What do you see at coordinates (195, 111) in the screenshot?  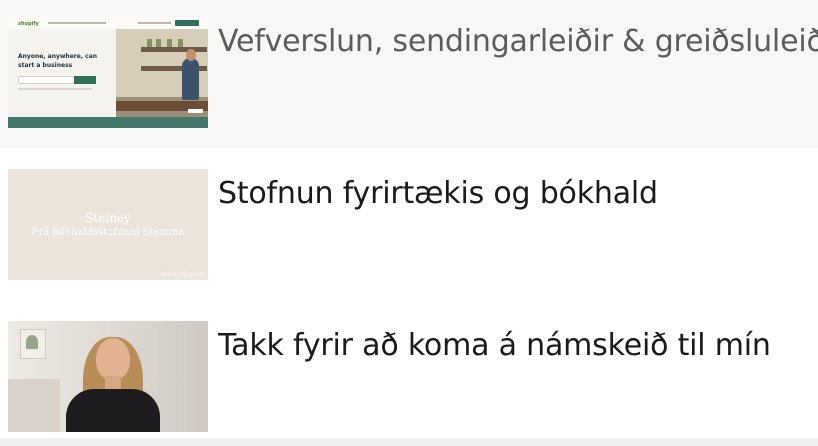 I see `thumbnail-badge` at bounding box center [195, 111].